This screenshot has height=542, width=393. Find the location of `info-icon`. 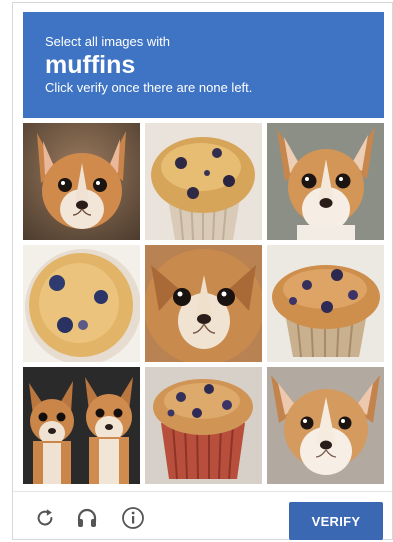

info-icon is located at coordinates (133, 518).